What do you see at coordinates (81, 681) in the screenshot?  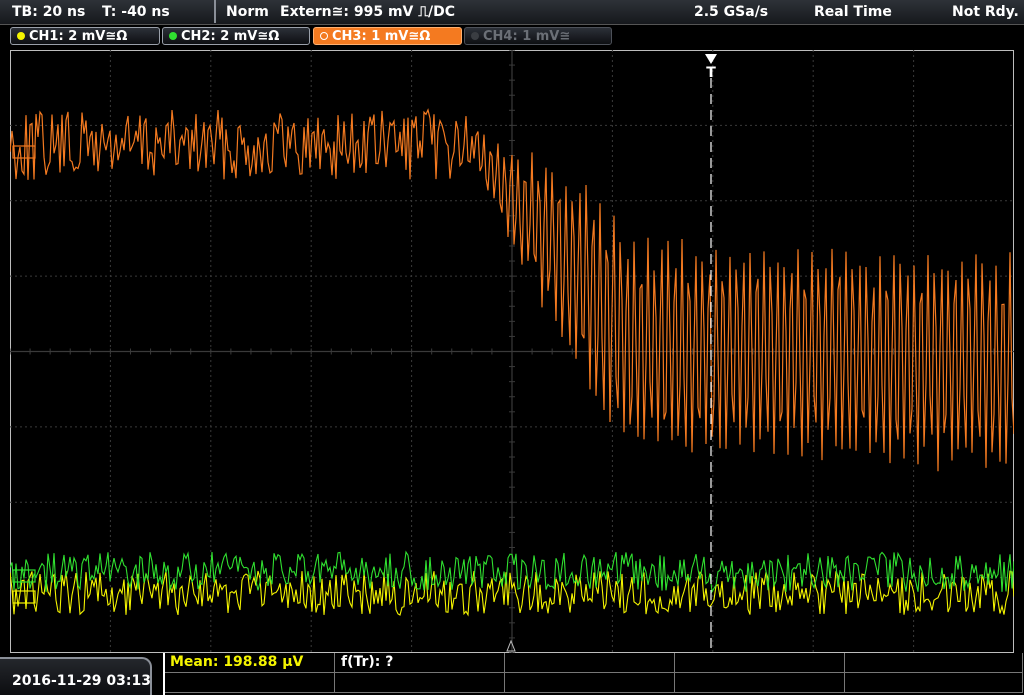 I see `datetime-label: 2016-11-29 03:13` at bounding box center [81, 681].